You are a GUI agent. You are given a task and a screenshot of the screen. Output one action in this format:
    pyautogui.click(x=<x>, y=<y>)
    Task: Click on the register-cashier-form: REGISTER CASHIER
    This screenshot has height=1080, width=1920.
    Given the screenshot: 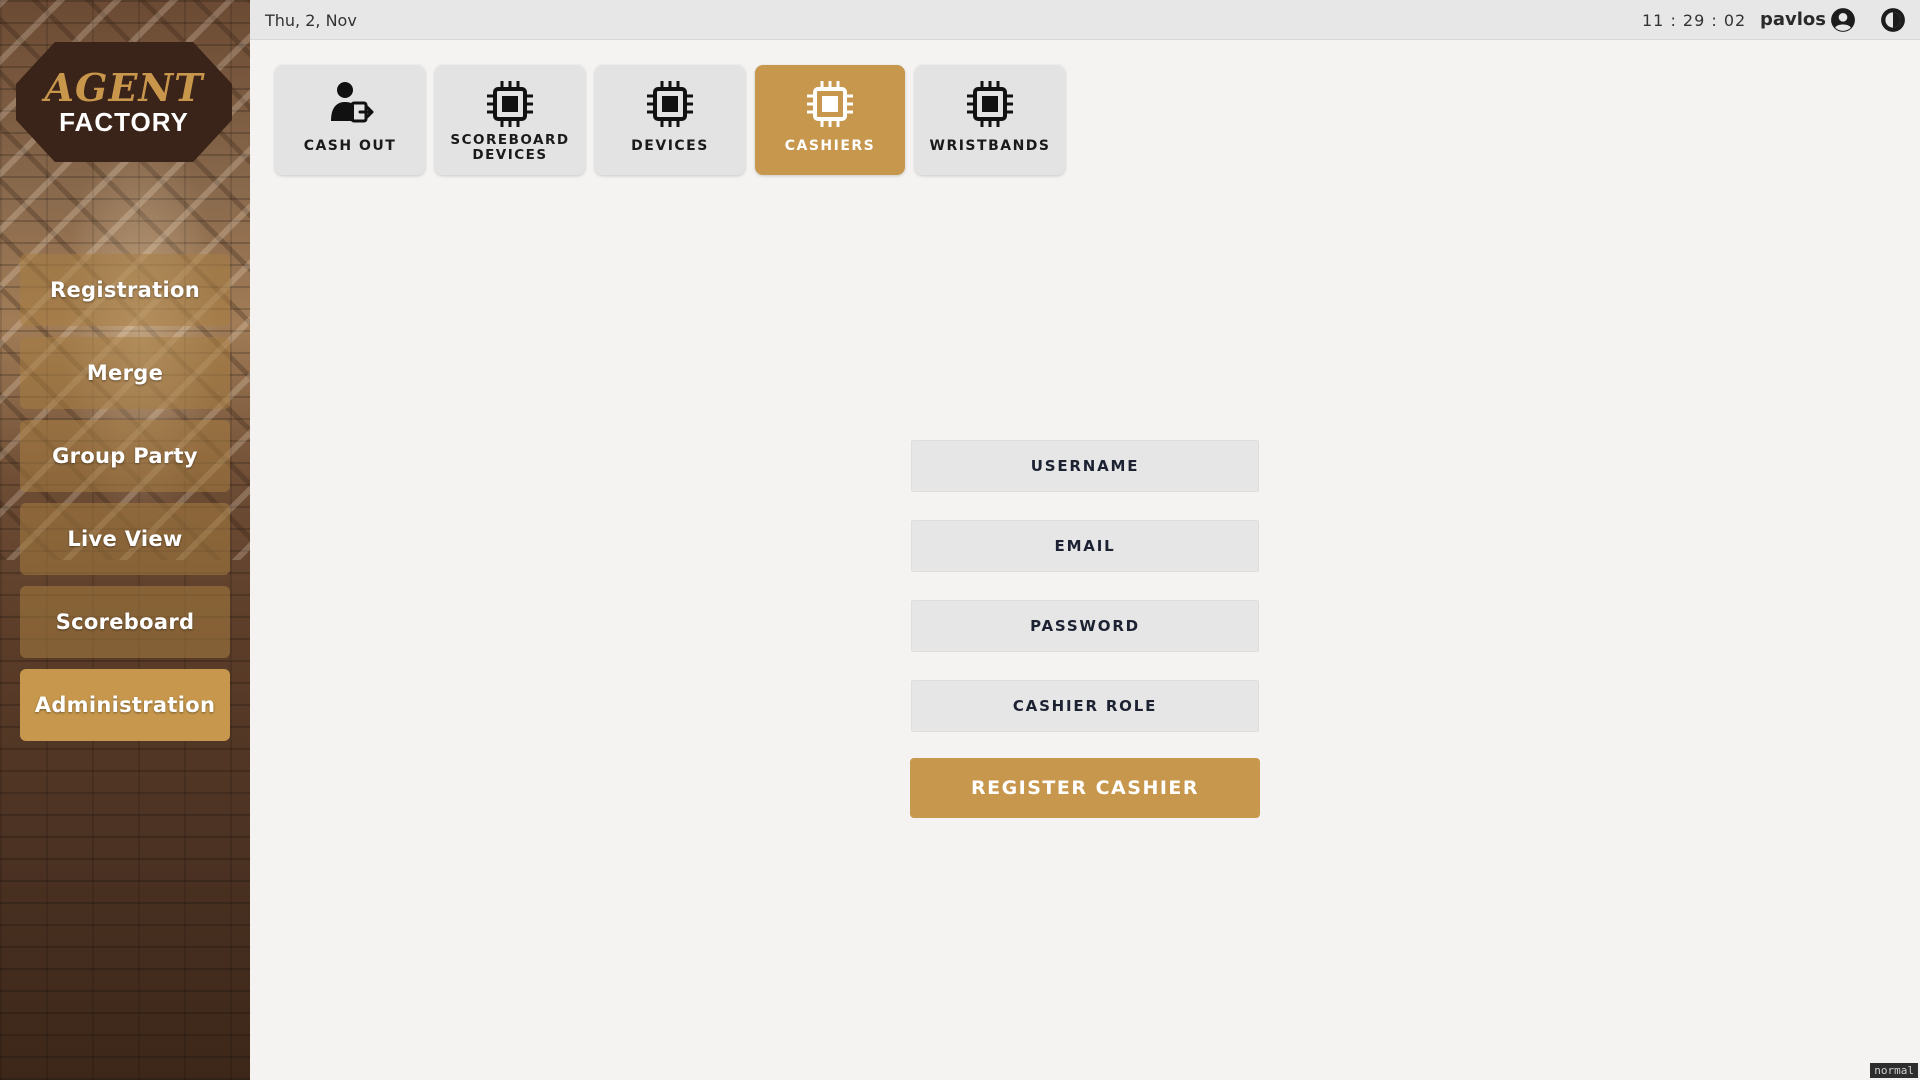 What is the action you would take?
    pyautogui.click(x=1085, y=629)
    